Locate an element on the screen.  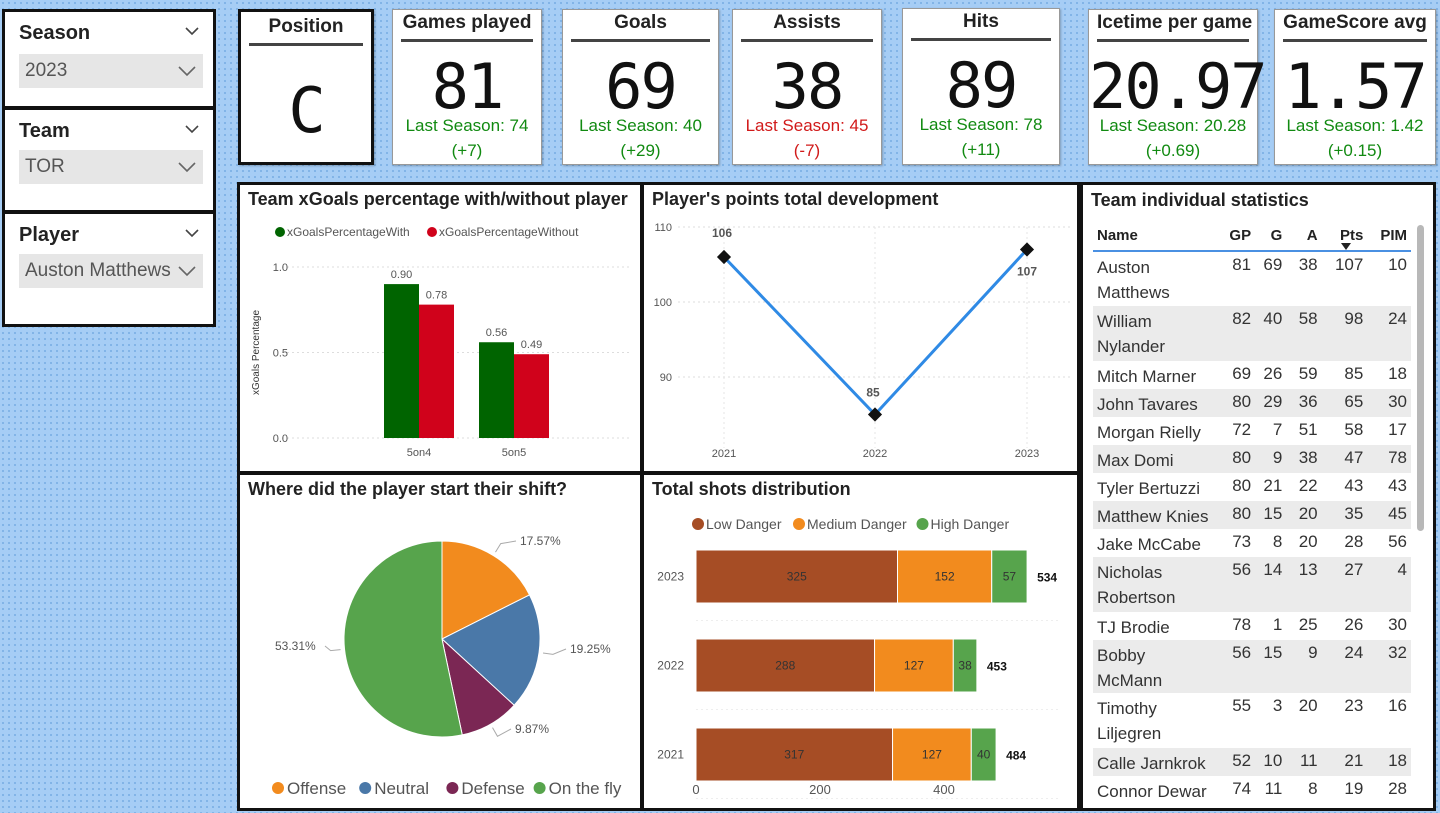
table-row: John Tavares 80 29 36 65 30 is located at coordinates (1252, 403).